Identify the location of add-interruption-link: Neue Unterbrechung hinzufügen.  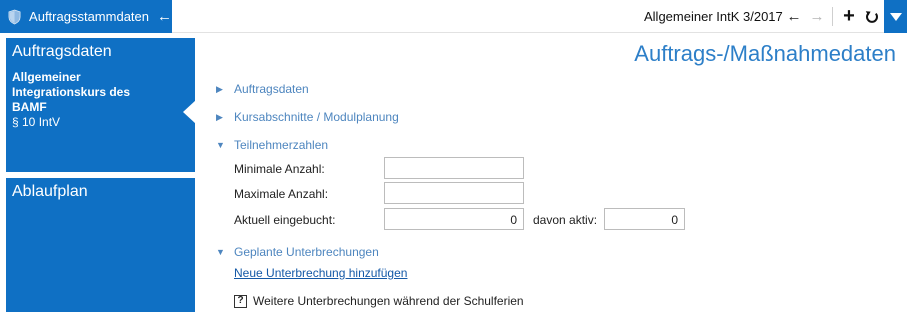
(320, 273).